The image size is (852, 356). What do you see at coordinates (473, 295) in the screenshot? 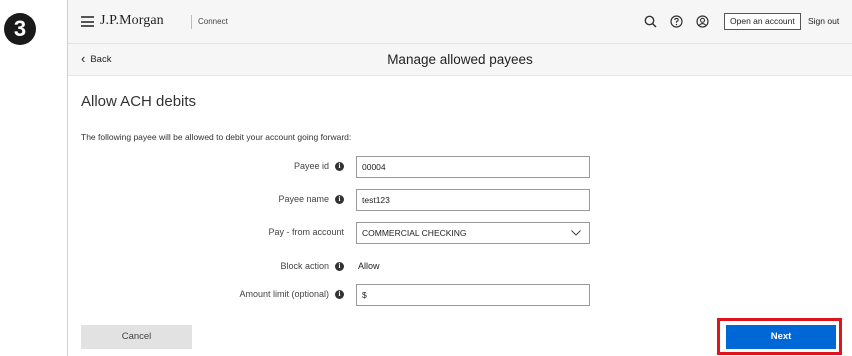
I see `amount-limit-field: $` at bounding box center [473, 295].